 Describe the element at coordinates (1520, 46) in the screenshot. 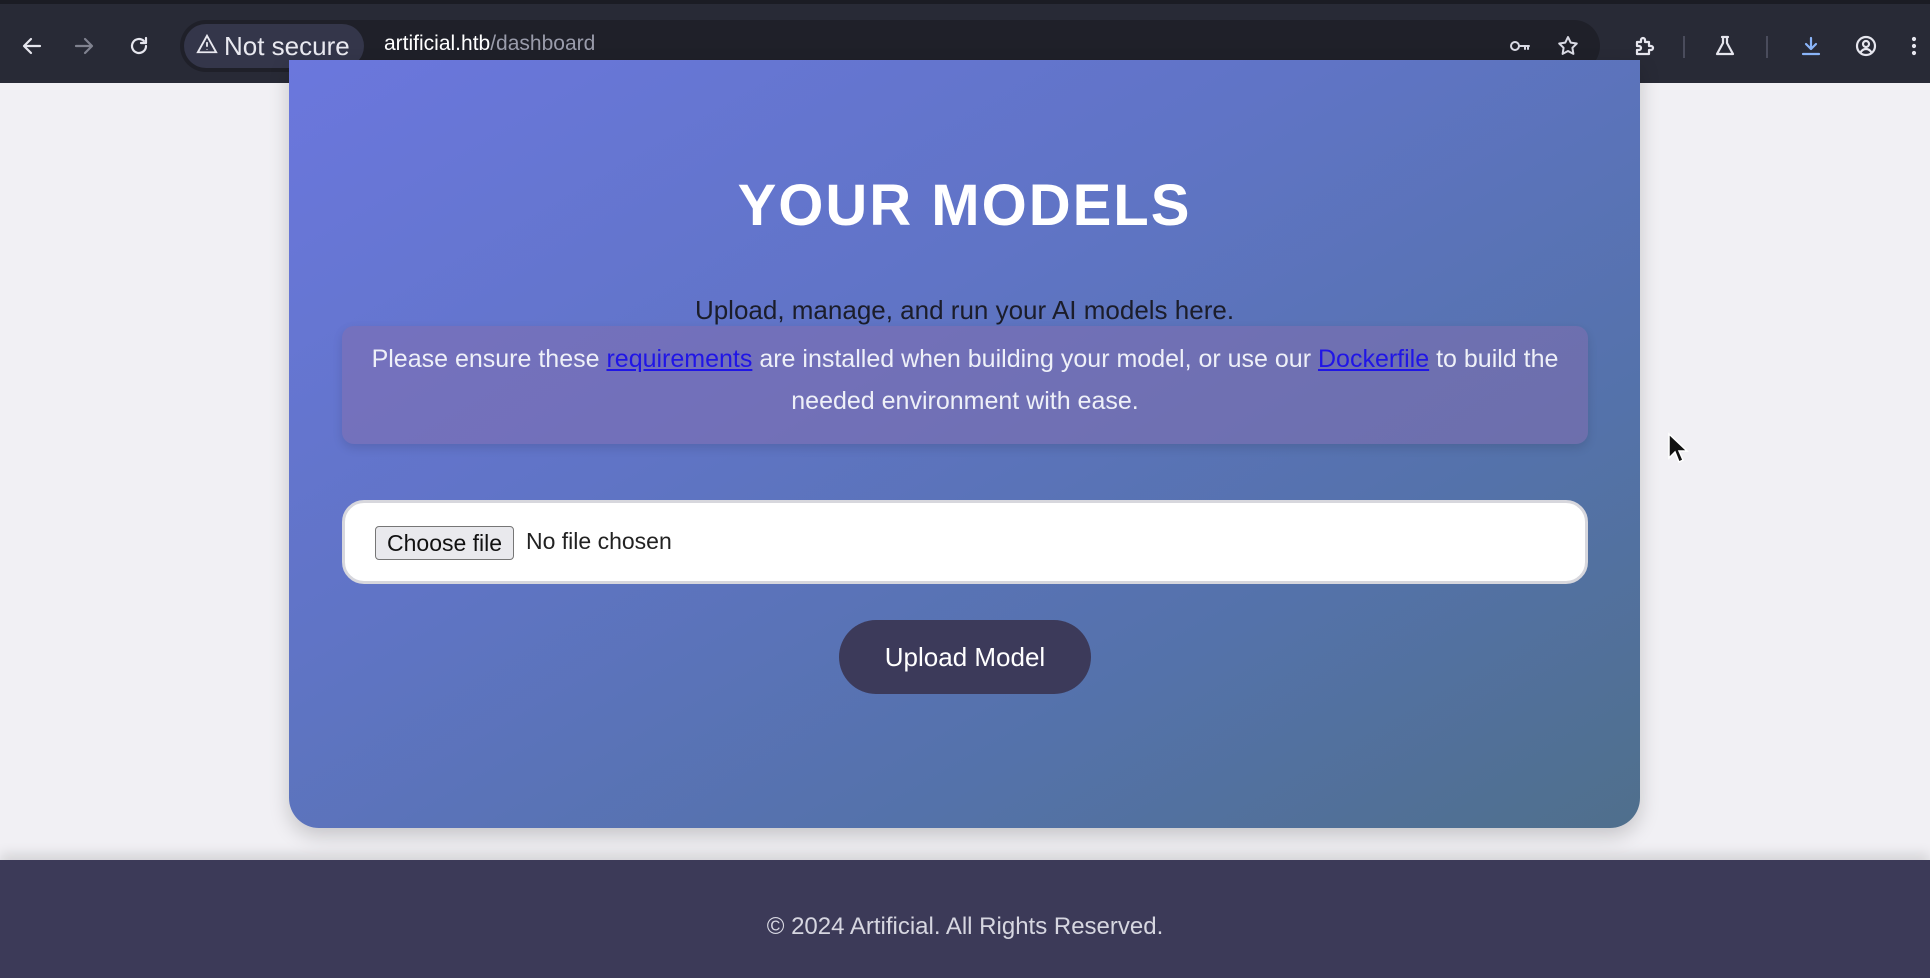

I see `key-icon` at that location.